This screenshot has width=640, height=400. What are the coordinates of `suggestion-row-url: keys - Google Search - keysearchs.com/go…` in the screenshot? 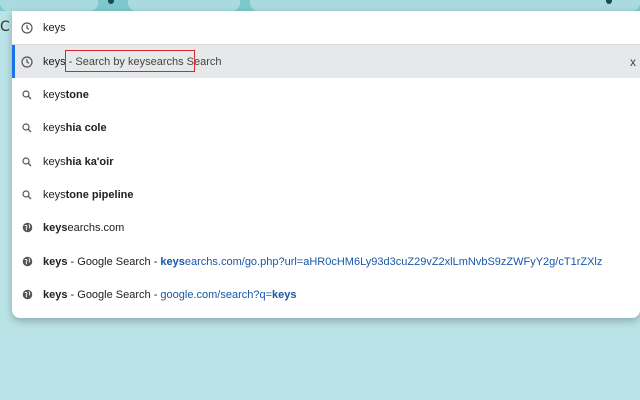 It's located at (326, 261).